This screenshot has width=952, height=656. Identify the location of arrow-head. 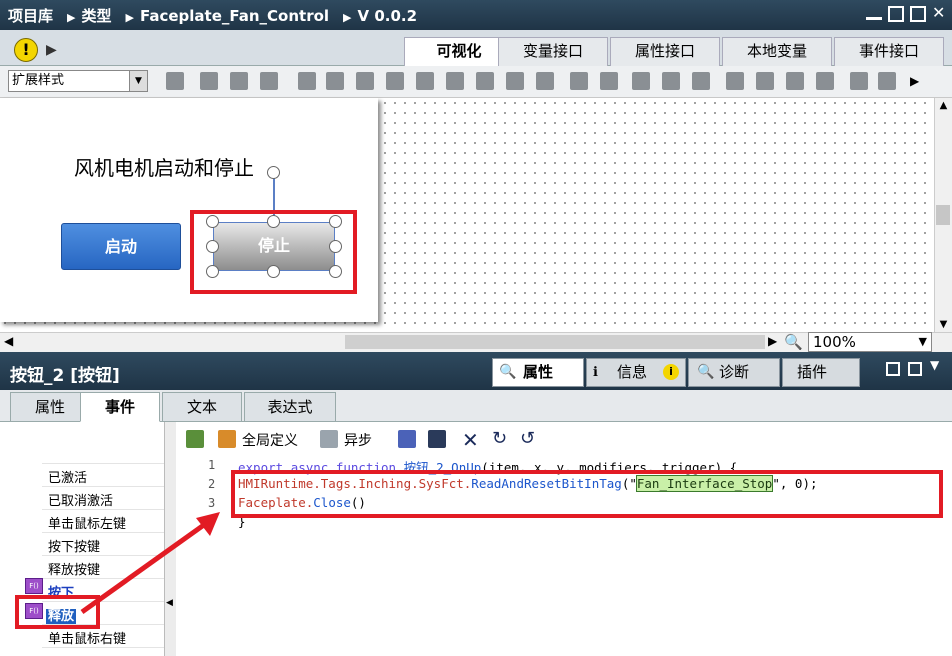
(208, 524).